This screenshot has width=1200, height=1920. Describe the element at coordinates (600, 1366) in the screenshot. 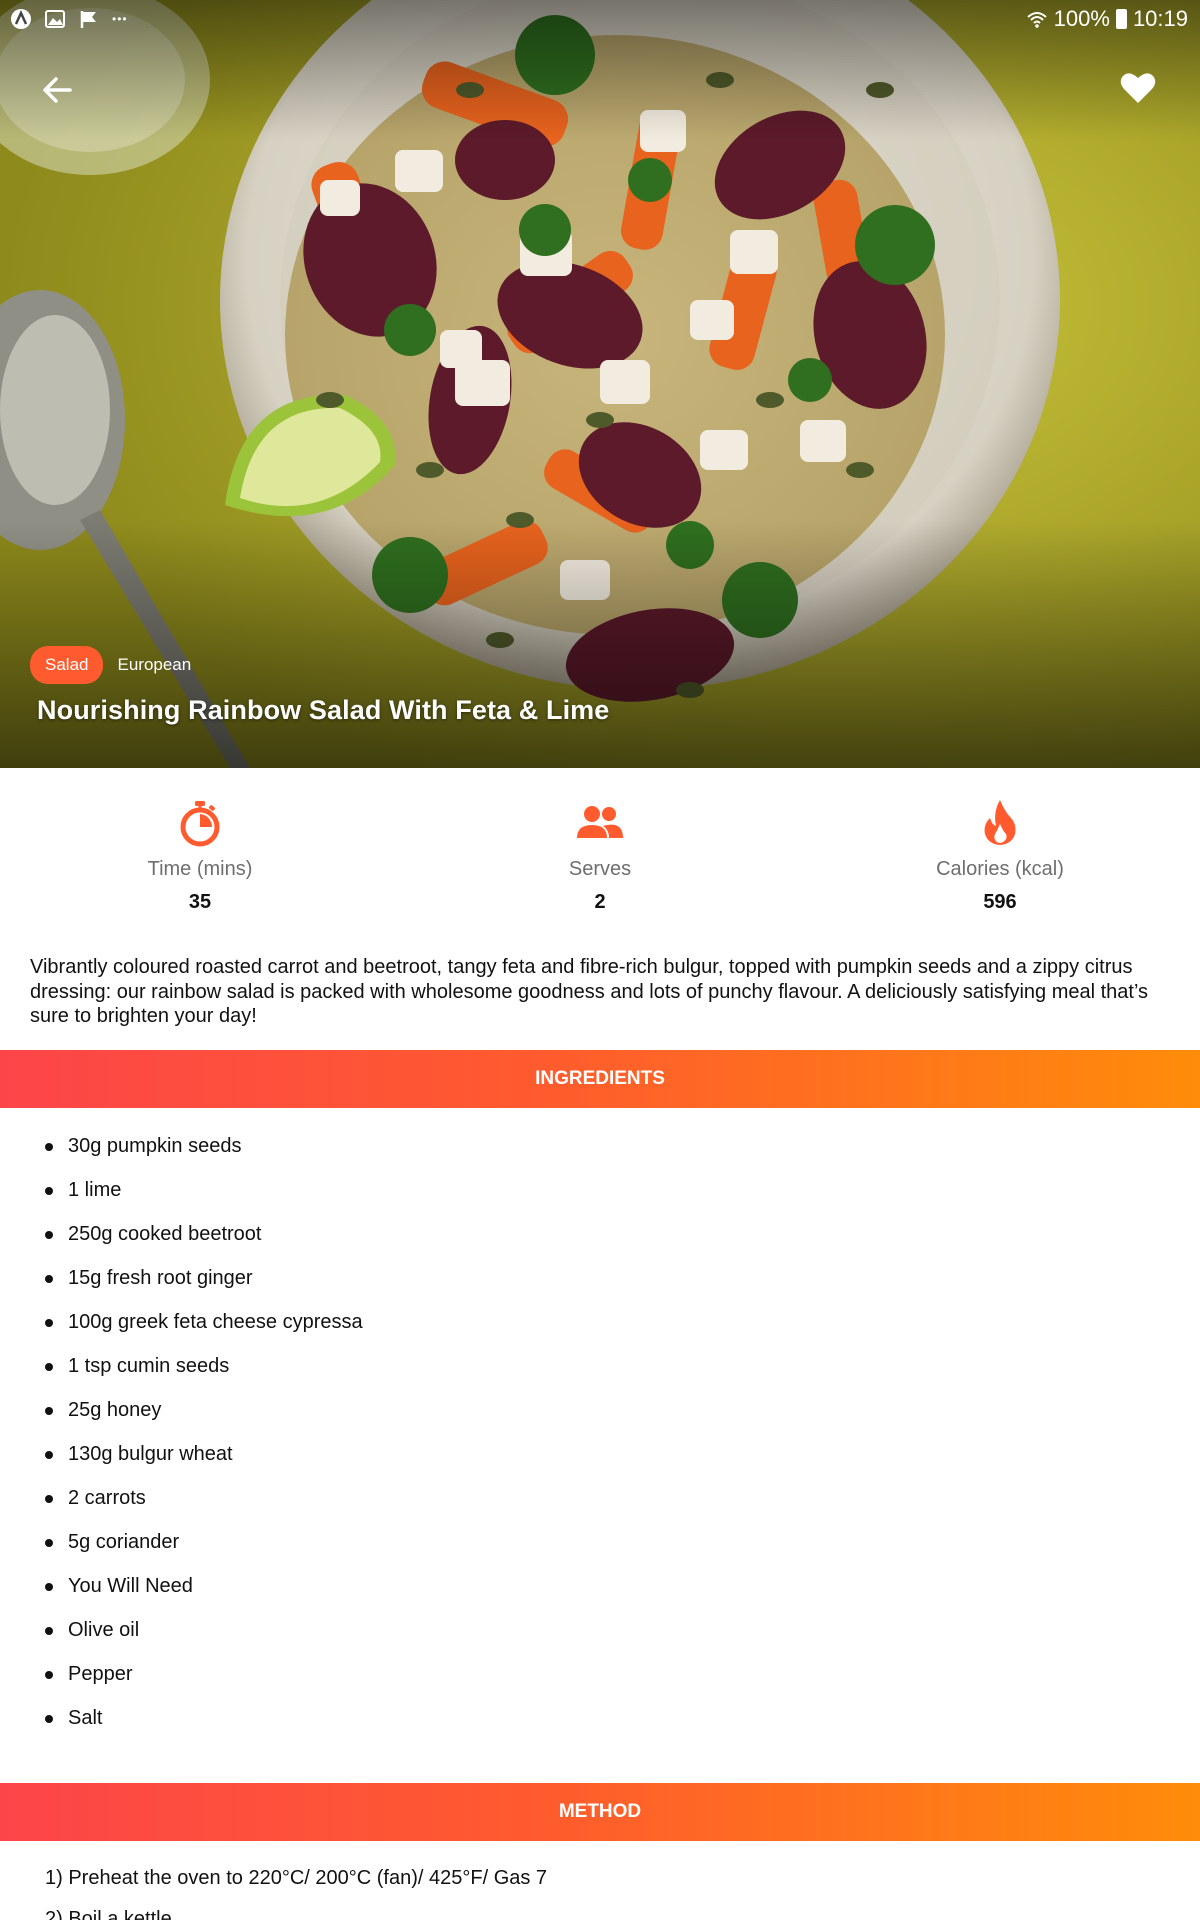

I see `list-item: 1 tsp cumin seeds` at that location.